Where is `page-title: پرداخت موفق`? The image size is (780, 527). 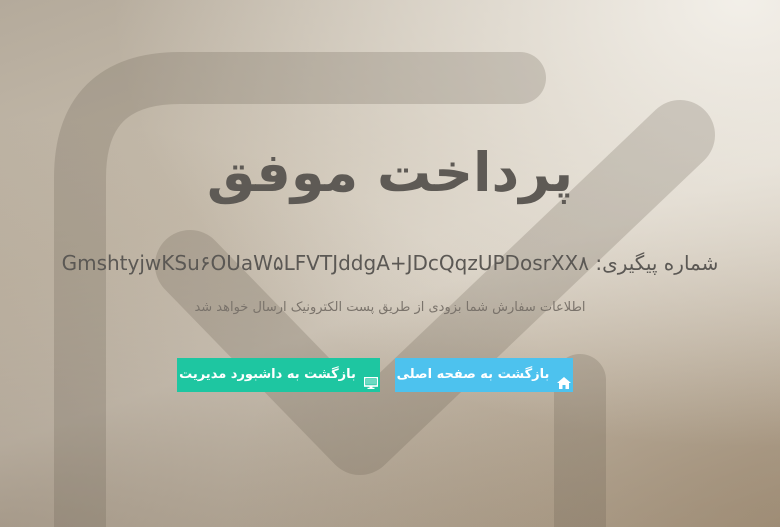
page-title: پرداخت موفق is located at coordinates (390, 172).